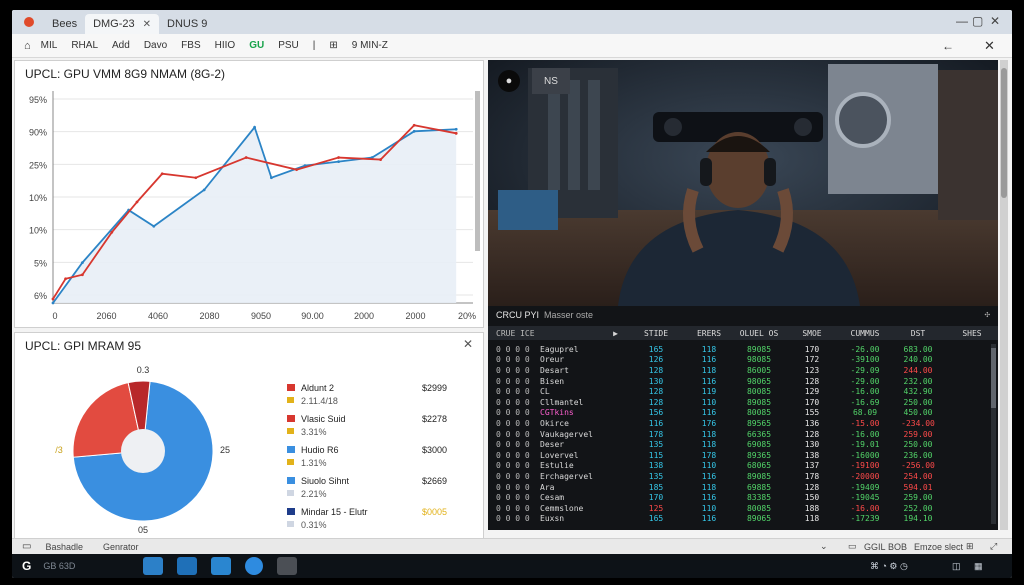  What do you see at coordinates (889, 566) in the screenshot?
I see `tray-icons: ⌘ ◔ ⚙ ◷` at bounding box center [889, 566].